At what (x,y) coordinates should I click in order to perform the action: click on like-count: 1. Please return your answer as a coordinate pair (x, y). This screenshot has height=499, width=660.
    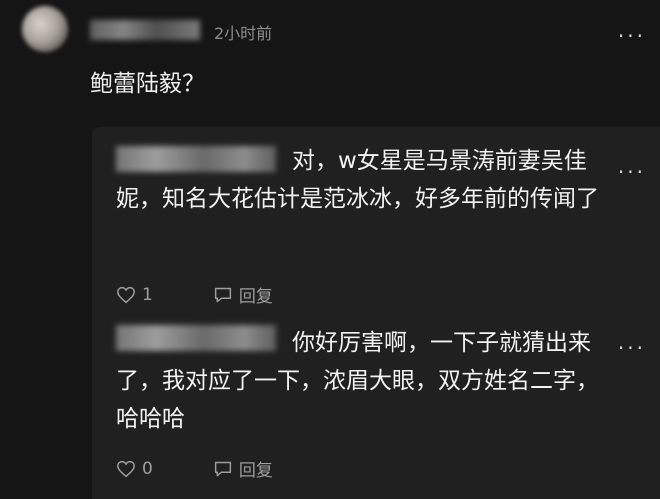
    Looking at the image, I should click on (147, 294).